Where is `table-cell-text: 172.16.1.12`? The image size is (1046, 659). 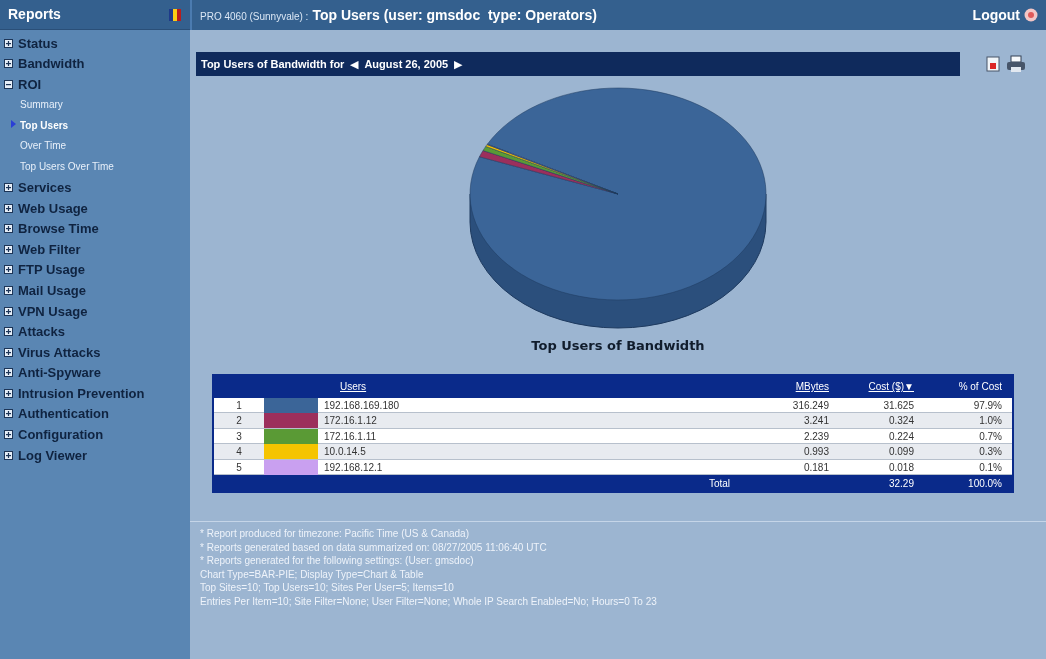 table-cell-text: 172.16.1.12 is located at coordinates (350, 421).